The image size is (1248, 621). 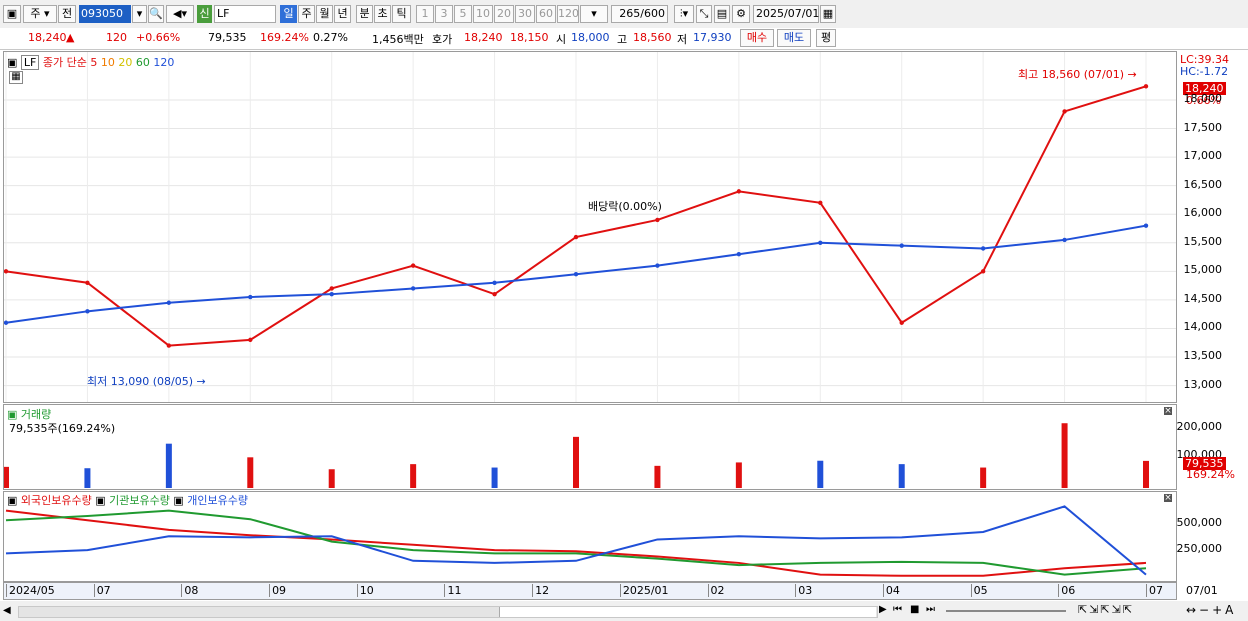 I want to click on x-tick-label: 09, so click(x=277, y=590).